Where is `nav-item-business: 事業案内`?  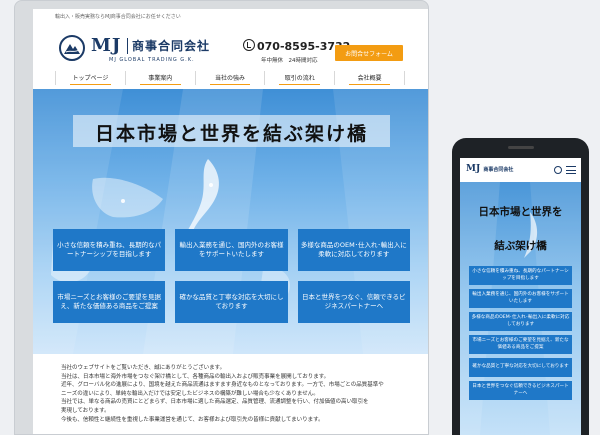 nav-item-business: 事業案内 is located at coordinates (159, 78).